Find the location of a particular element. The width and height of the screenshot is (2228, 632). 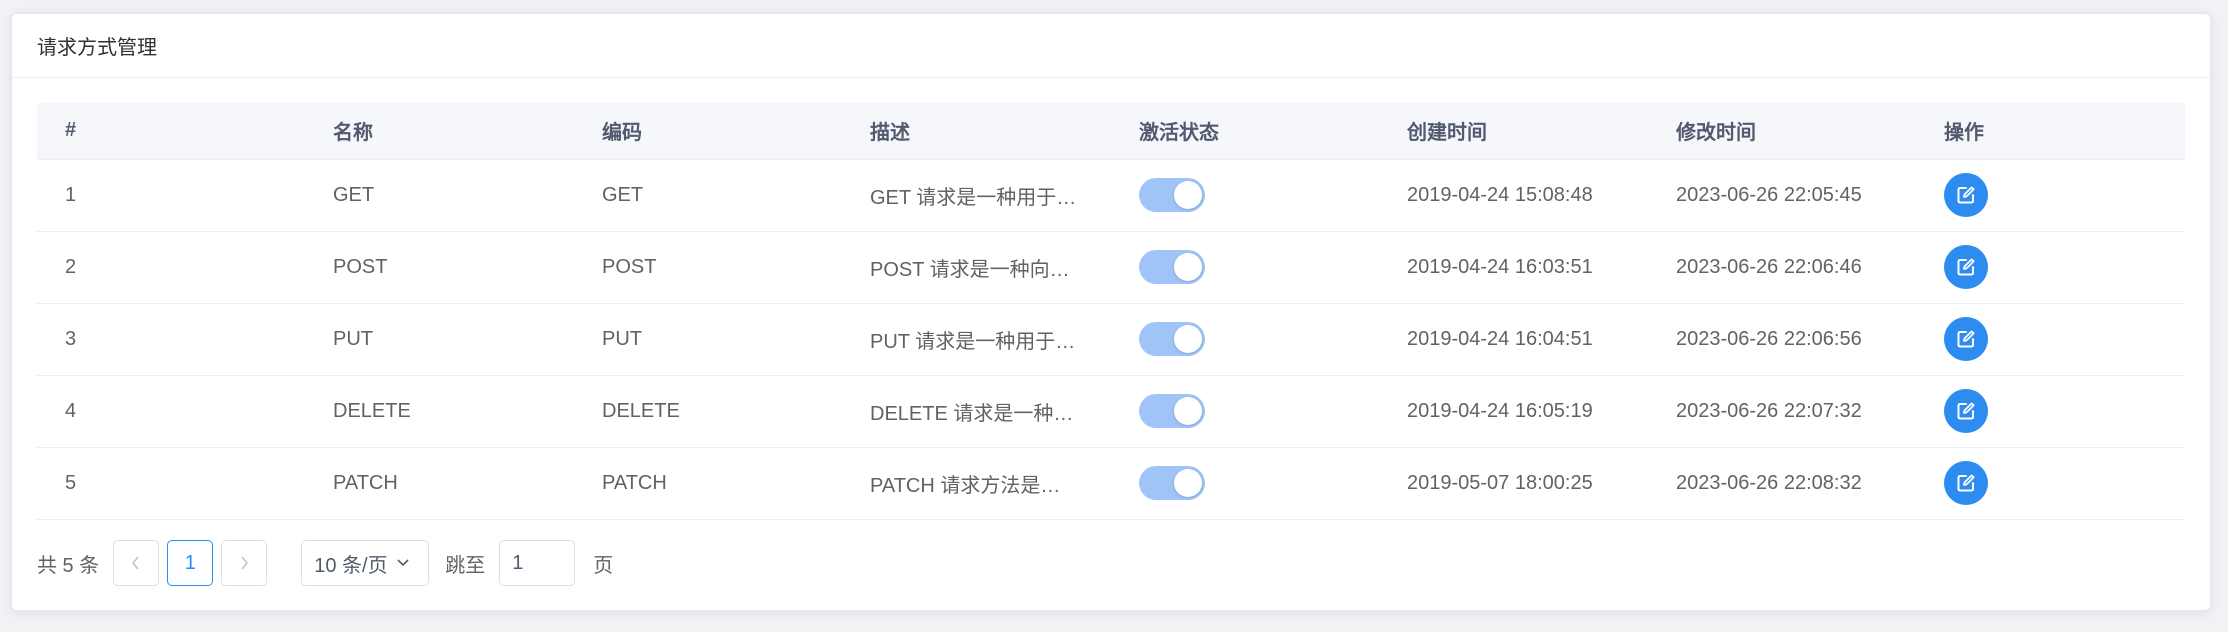

col-header-code: 编码 is located at coordinates (708, 131).